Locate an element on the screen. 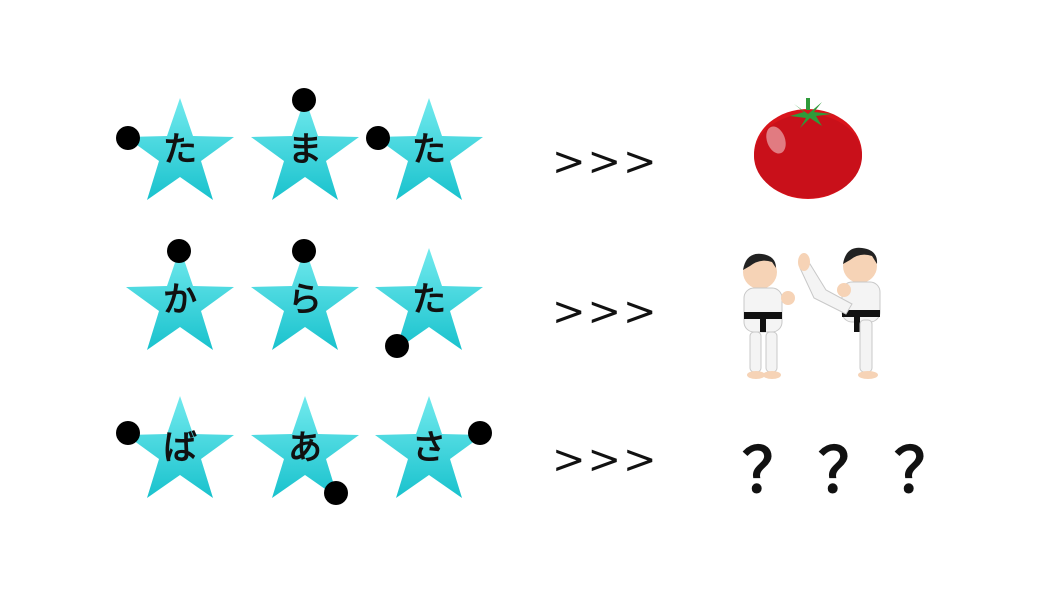  star-tile: ば is located at coordinates (180, 448).